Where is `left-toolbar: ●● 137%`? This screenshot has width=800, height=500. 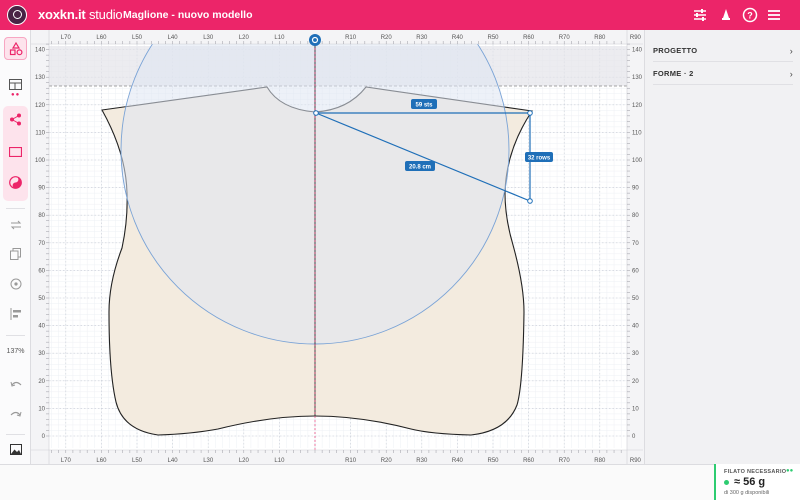
left-toolbar: ●● 137% is located at coordinates (15, 247).